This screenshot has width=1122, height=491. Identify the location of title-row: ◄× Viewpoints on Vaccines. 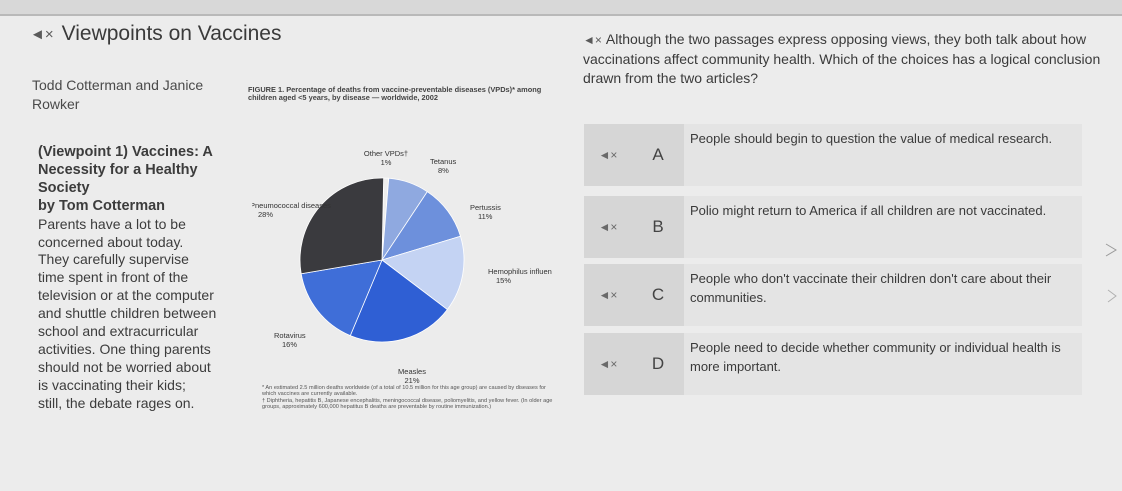
(155, 34).